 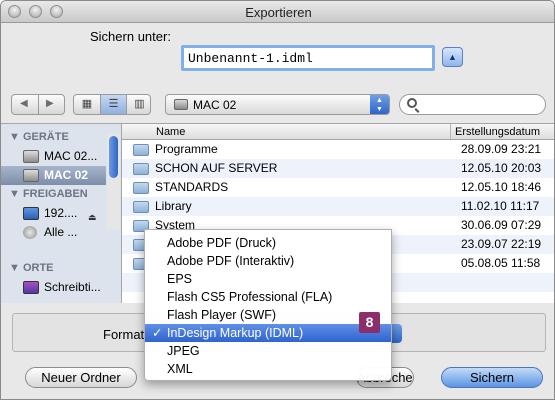 I want to click on sidebar-item-server: 192.... ⏏, so click(x=53, y=213).